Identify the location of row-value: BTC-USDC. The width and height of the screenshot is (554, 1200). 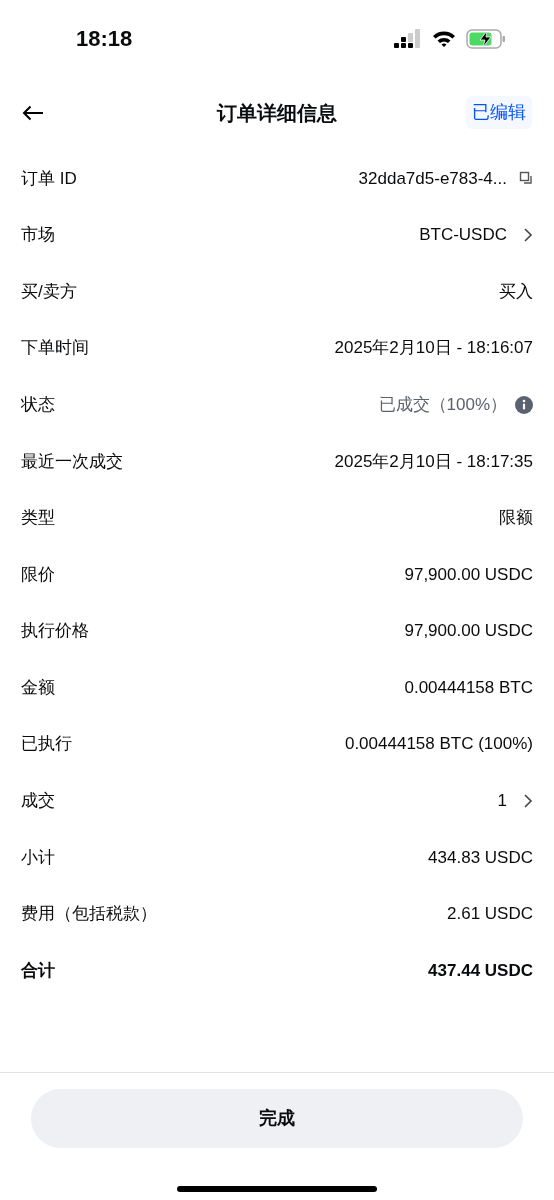
(463, 235).